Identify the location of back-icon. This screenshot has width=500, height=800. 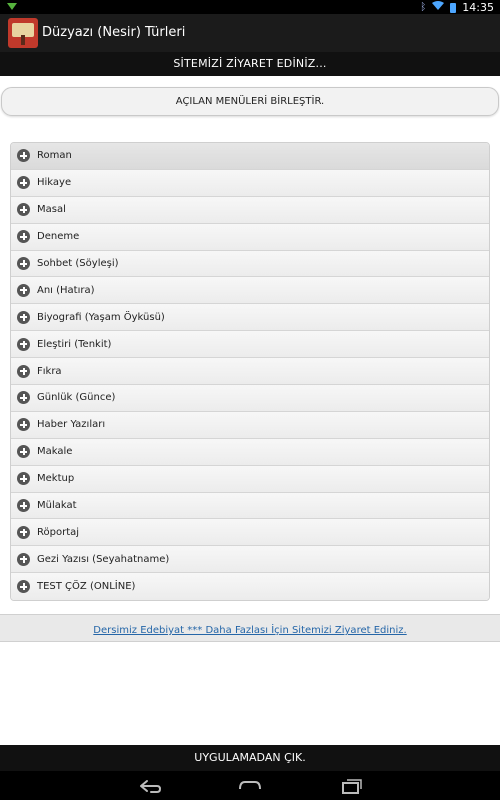
(150, 786).